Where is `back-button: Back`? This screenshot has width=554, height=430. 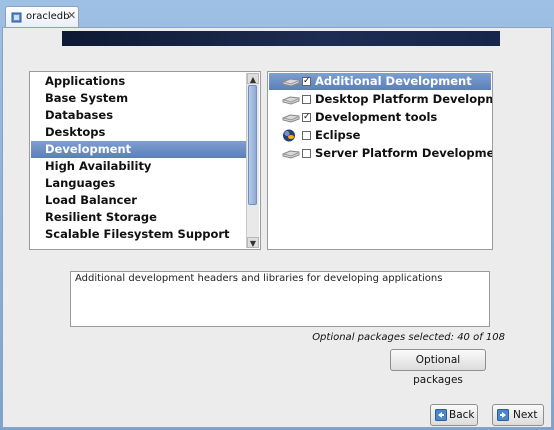
back-button: Back is located at coordinates (454, 415).